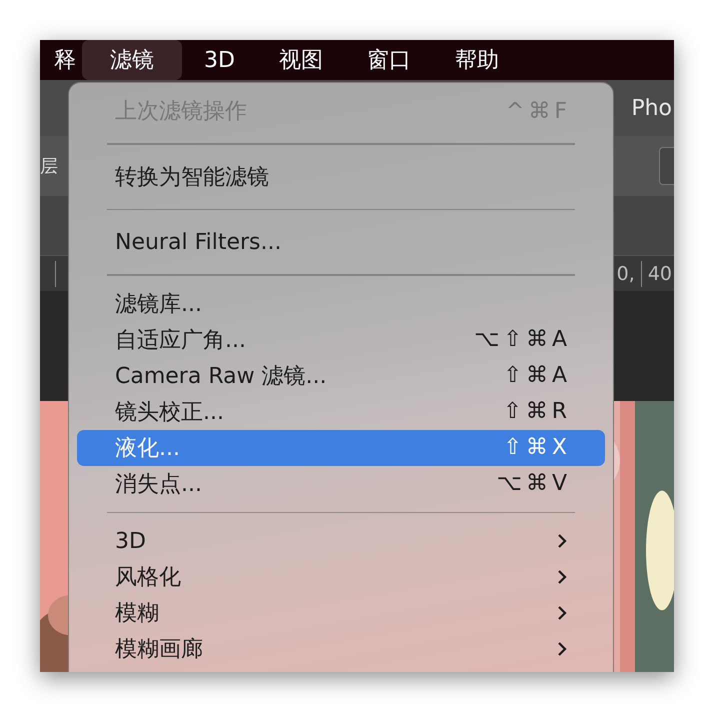  Describe the element at coordinates (666, 166) in the screenshot. I see `input-field` at that location.